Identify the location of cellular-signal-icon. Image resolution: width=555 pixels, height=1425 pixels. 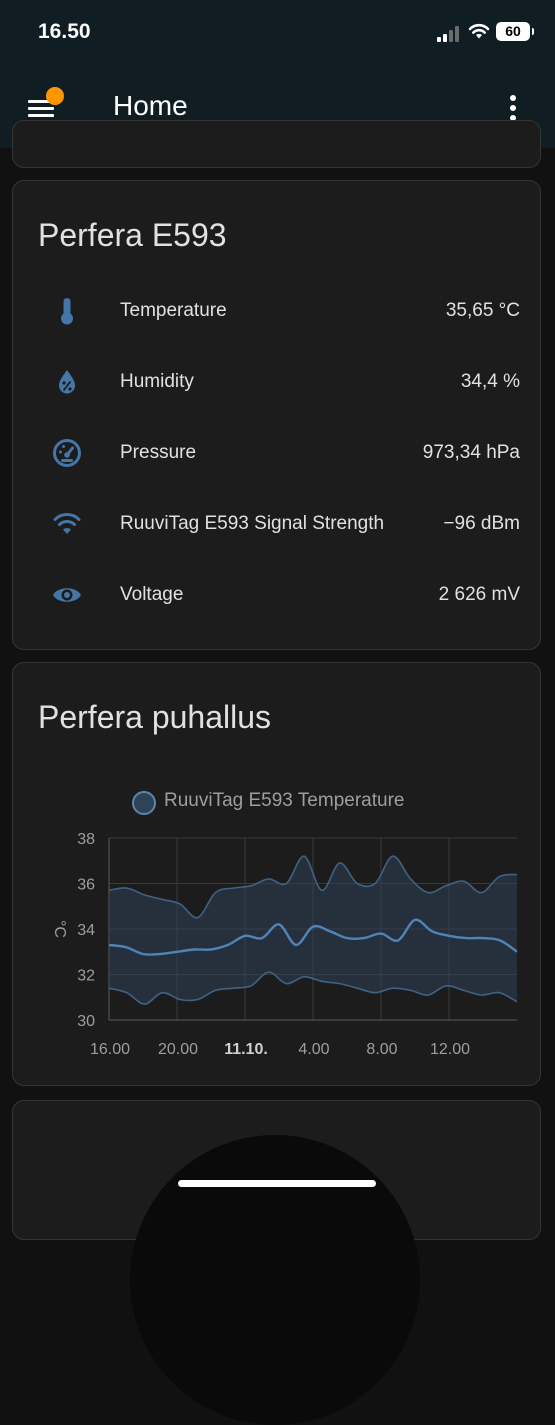
(450, 34).